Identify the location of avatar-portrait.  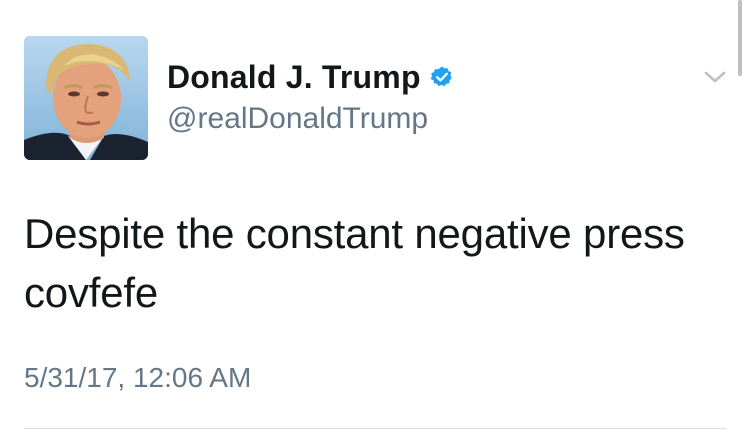
(86, 98).